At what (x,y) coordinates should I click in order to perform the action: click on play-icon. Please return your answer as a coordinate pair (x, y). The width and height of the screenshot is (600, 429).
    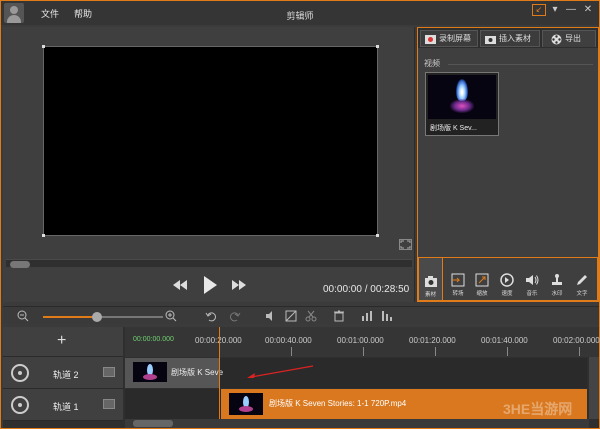
    Looking at the image, I should click on (210, 286).